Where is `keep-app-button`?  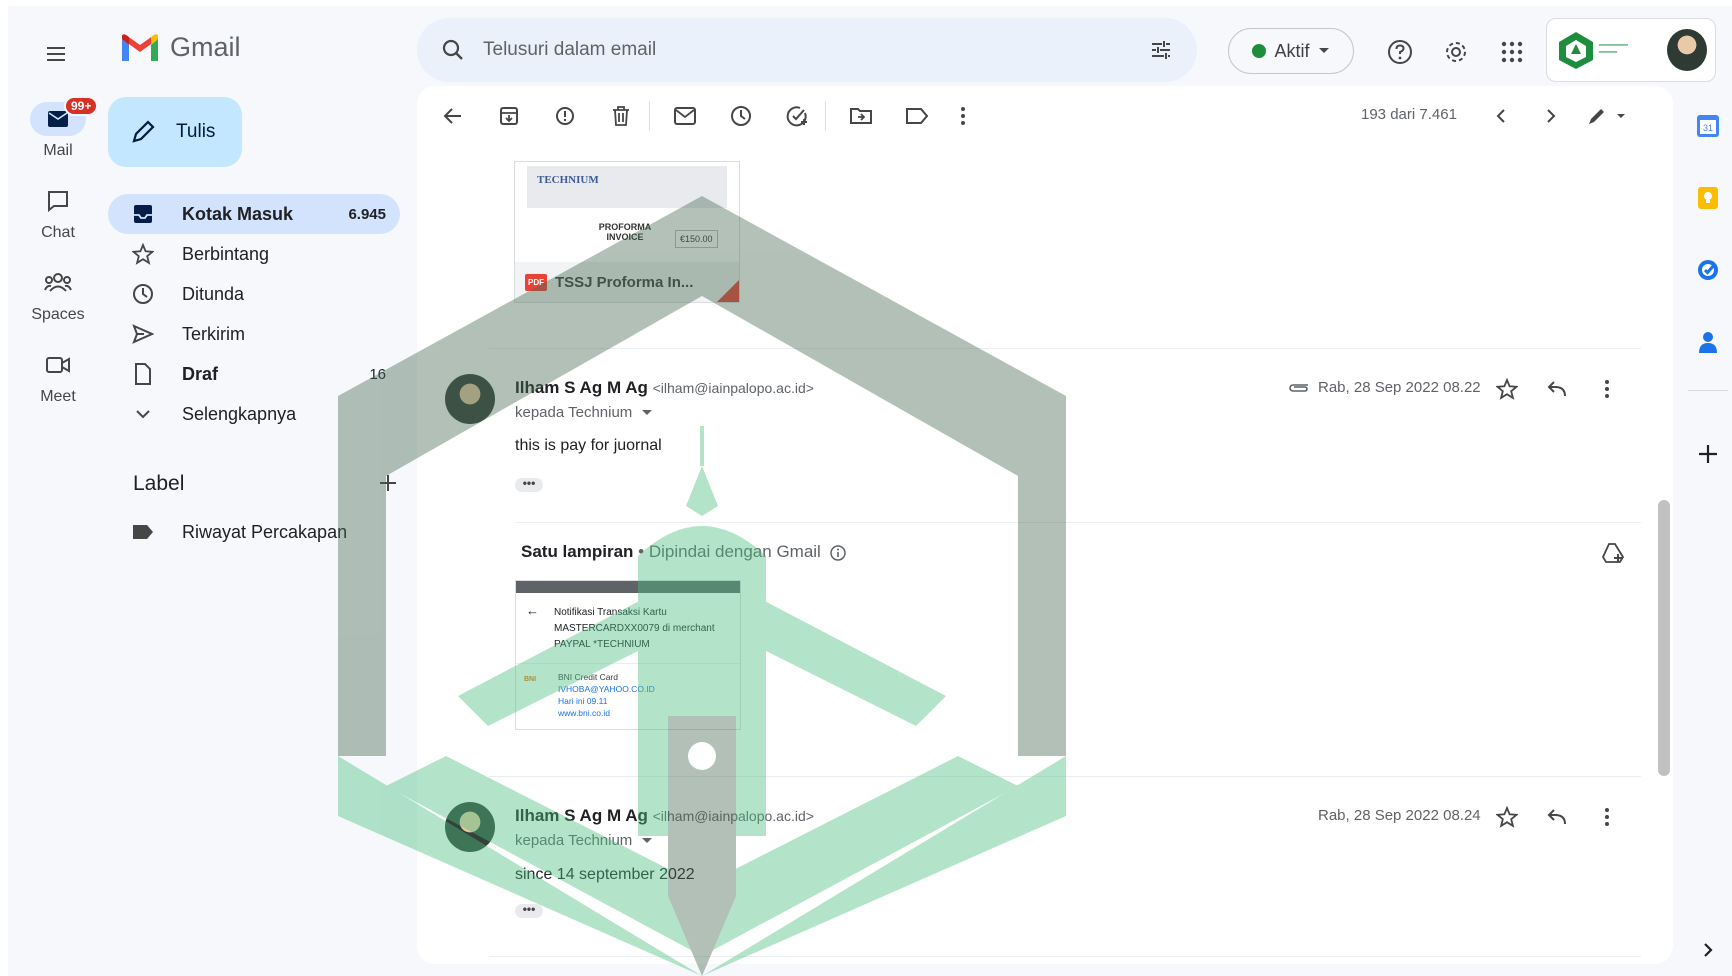
keep-app-button is located at coordinates (1708, 198).